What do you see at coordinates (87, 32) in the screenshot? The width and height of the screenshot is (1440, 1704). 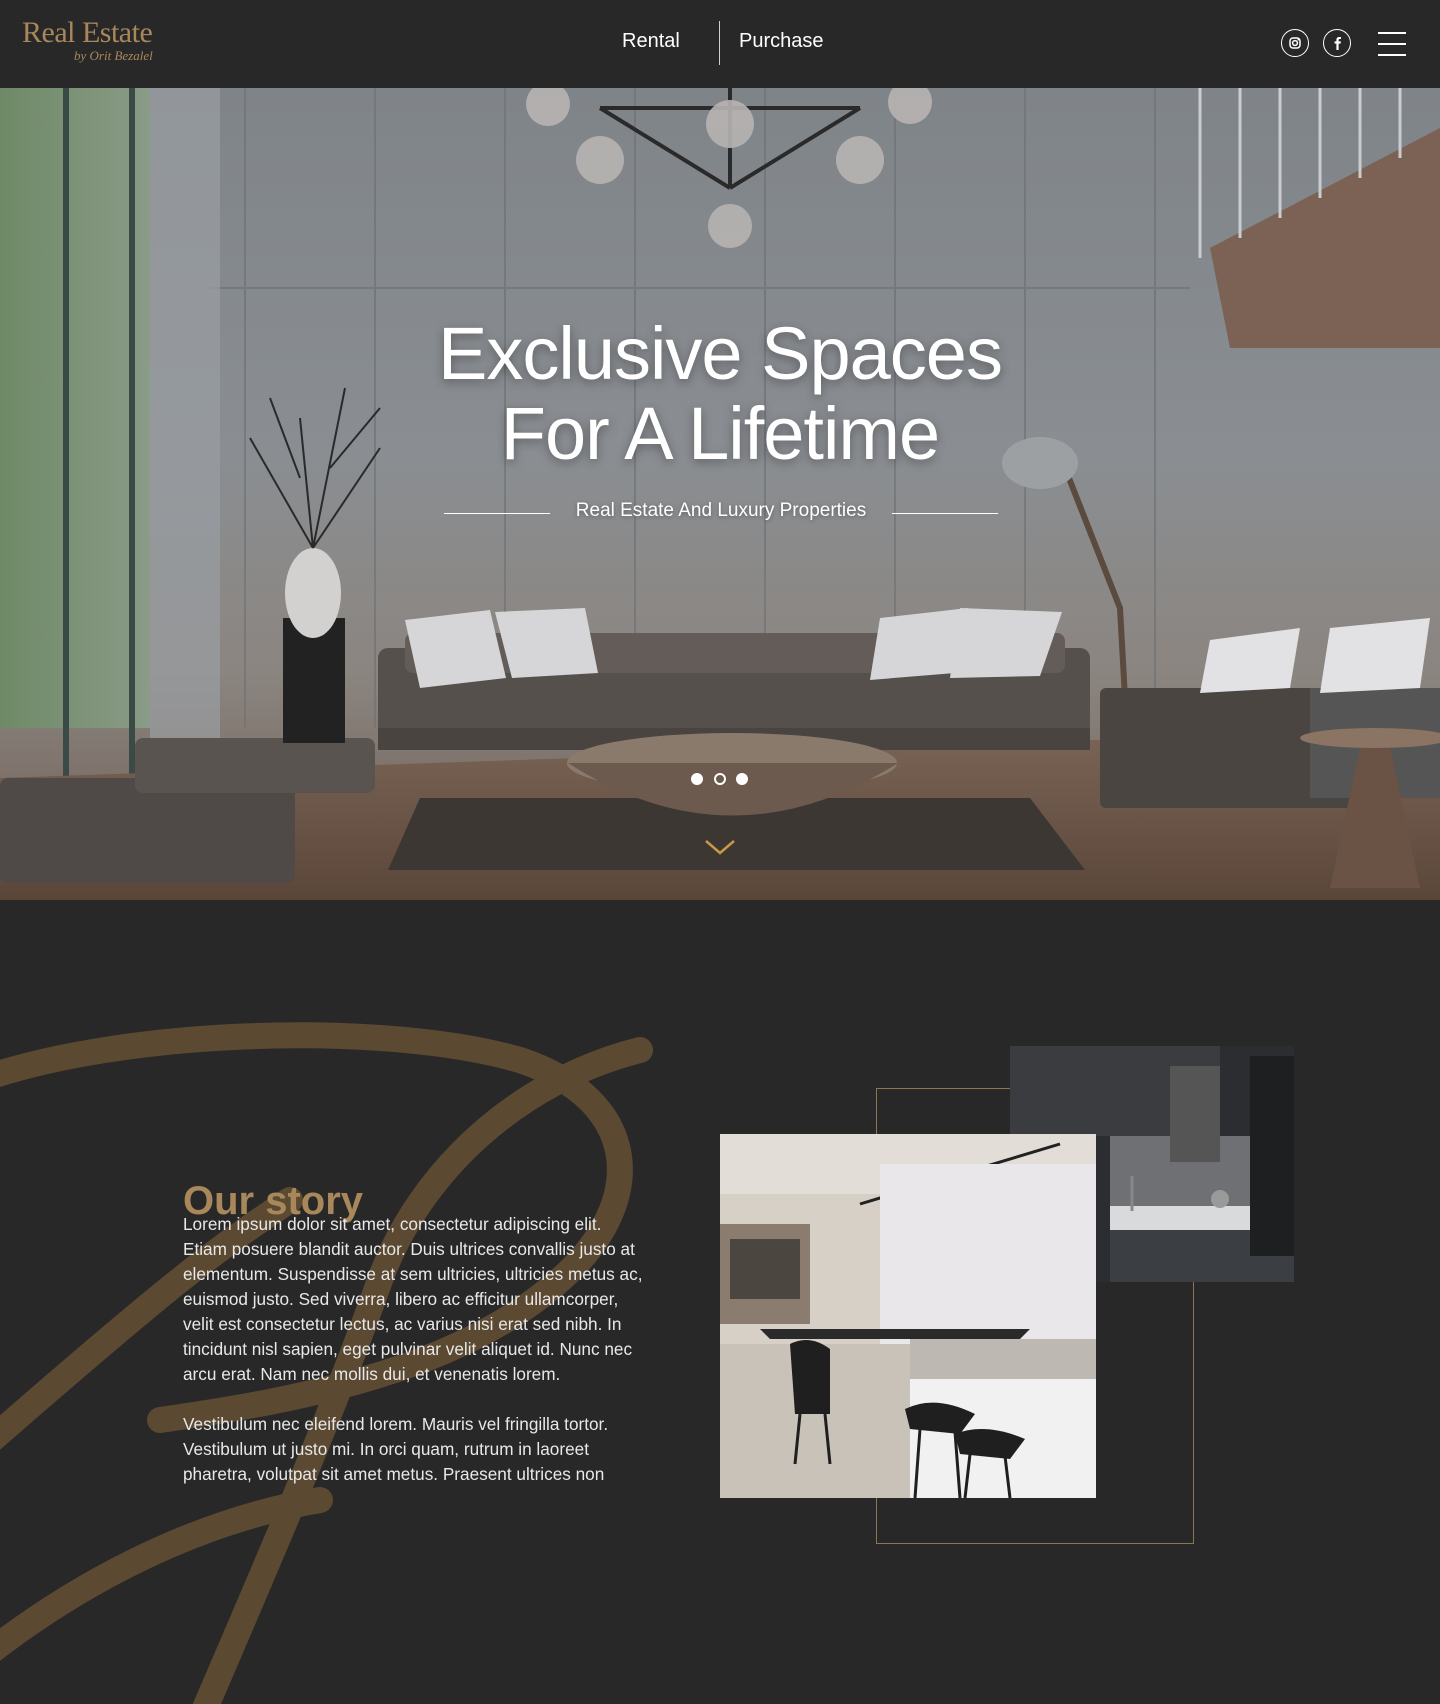 I see `logo-title: Real Estate` at bounding box center [87, 32].